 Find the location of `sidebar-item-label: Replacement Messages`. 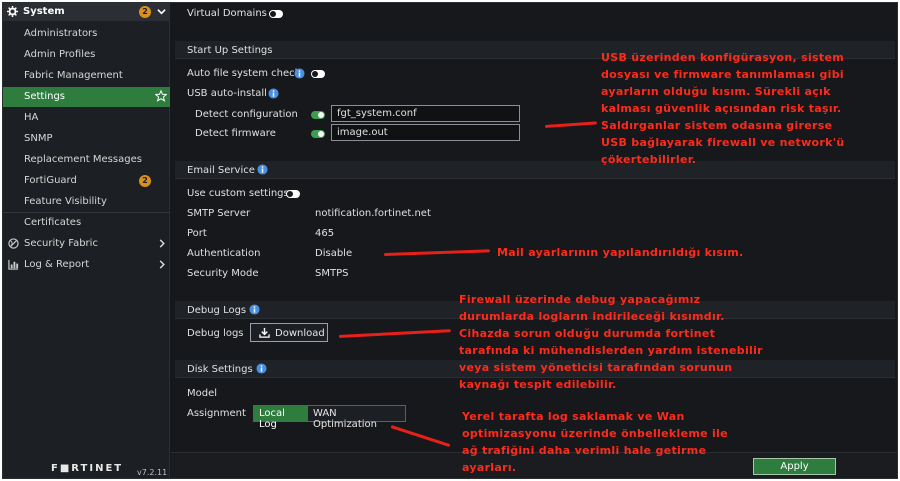

sidebar-item-label: Replacement Messages is located at coordinates (83, 159).